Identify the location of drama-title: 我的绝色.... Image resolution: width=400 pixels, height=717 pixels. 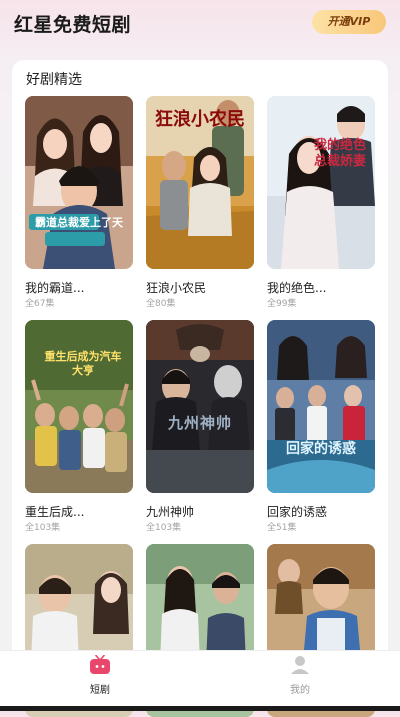
(297, 288).